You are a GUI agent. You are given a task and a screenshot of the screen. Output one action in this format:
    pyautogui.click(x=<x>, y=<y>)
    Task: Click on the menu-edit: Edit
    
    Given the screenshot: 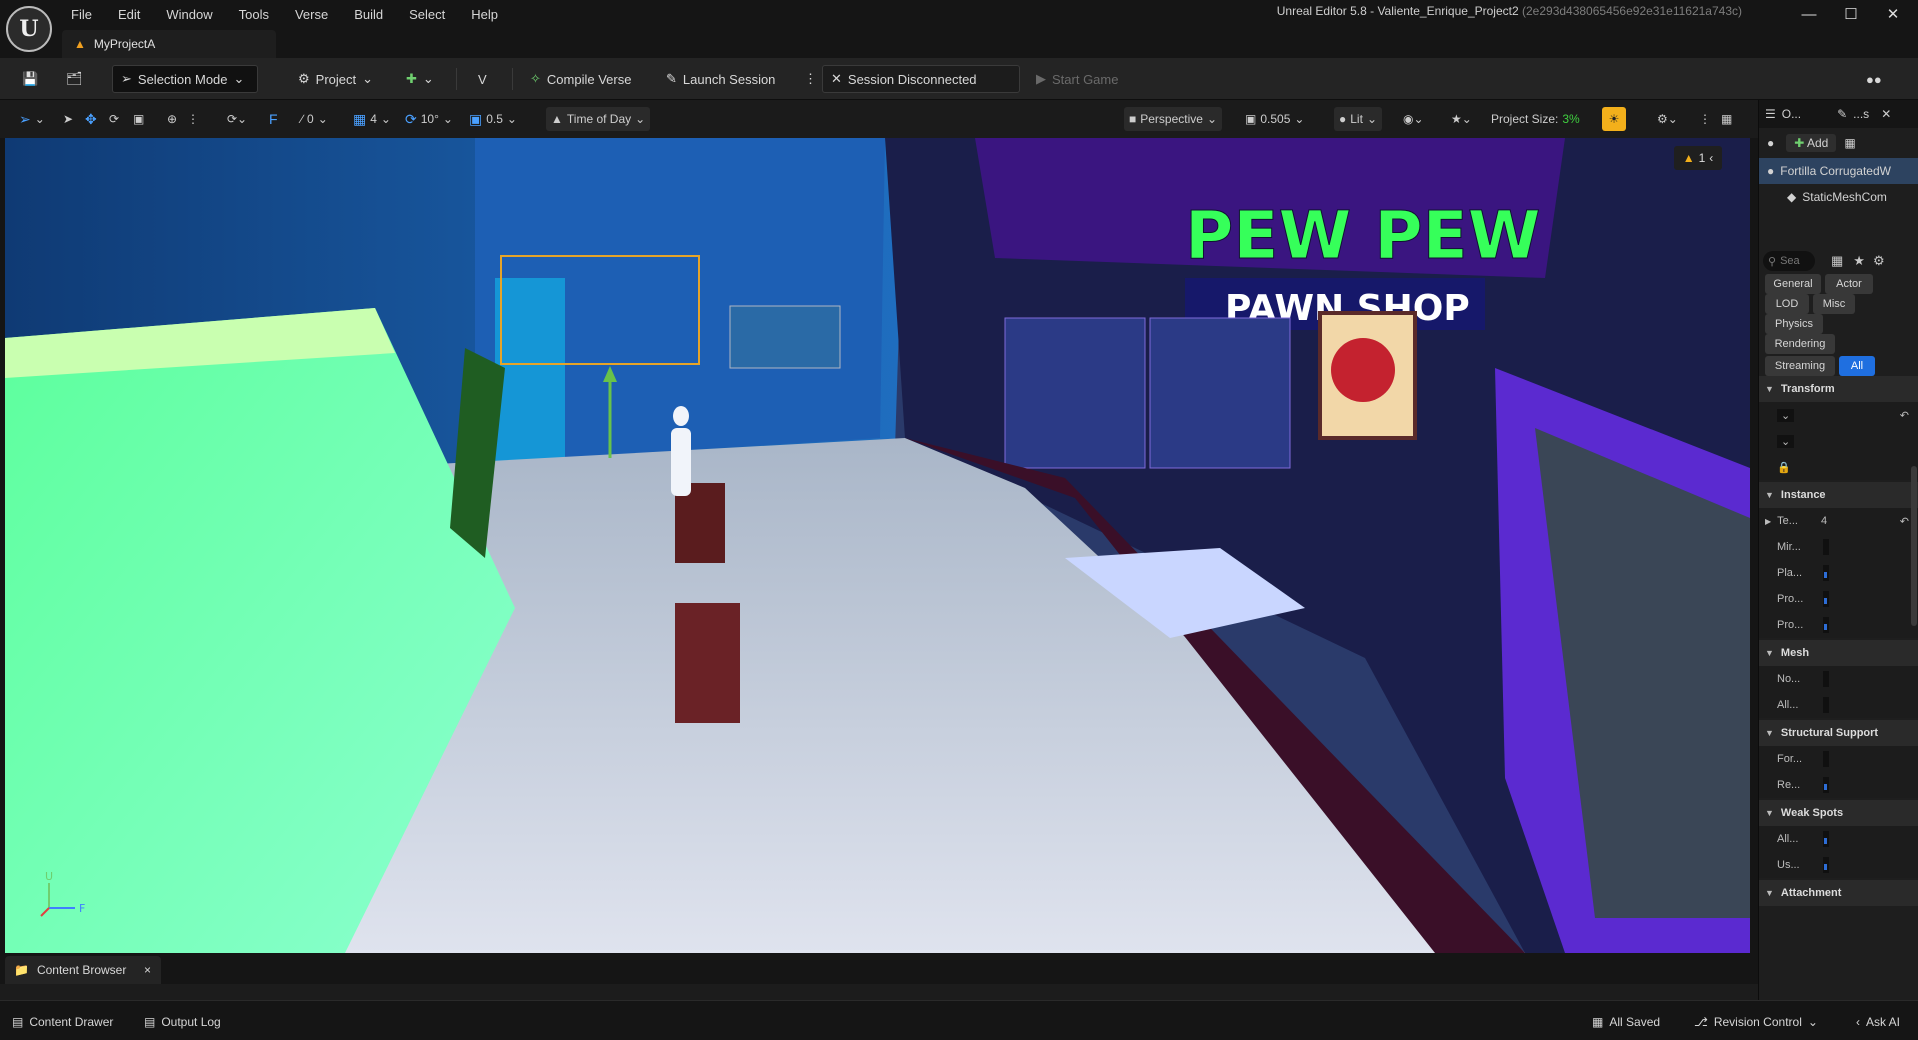 What is the action you would take?
    pyautogui.click(x=129, y=14)
    